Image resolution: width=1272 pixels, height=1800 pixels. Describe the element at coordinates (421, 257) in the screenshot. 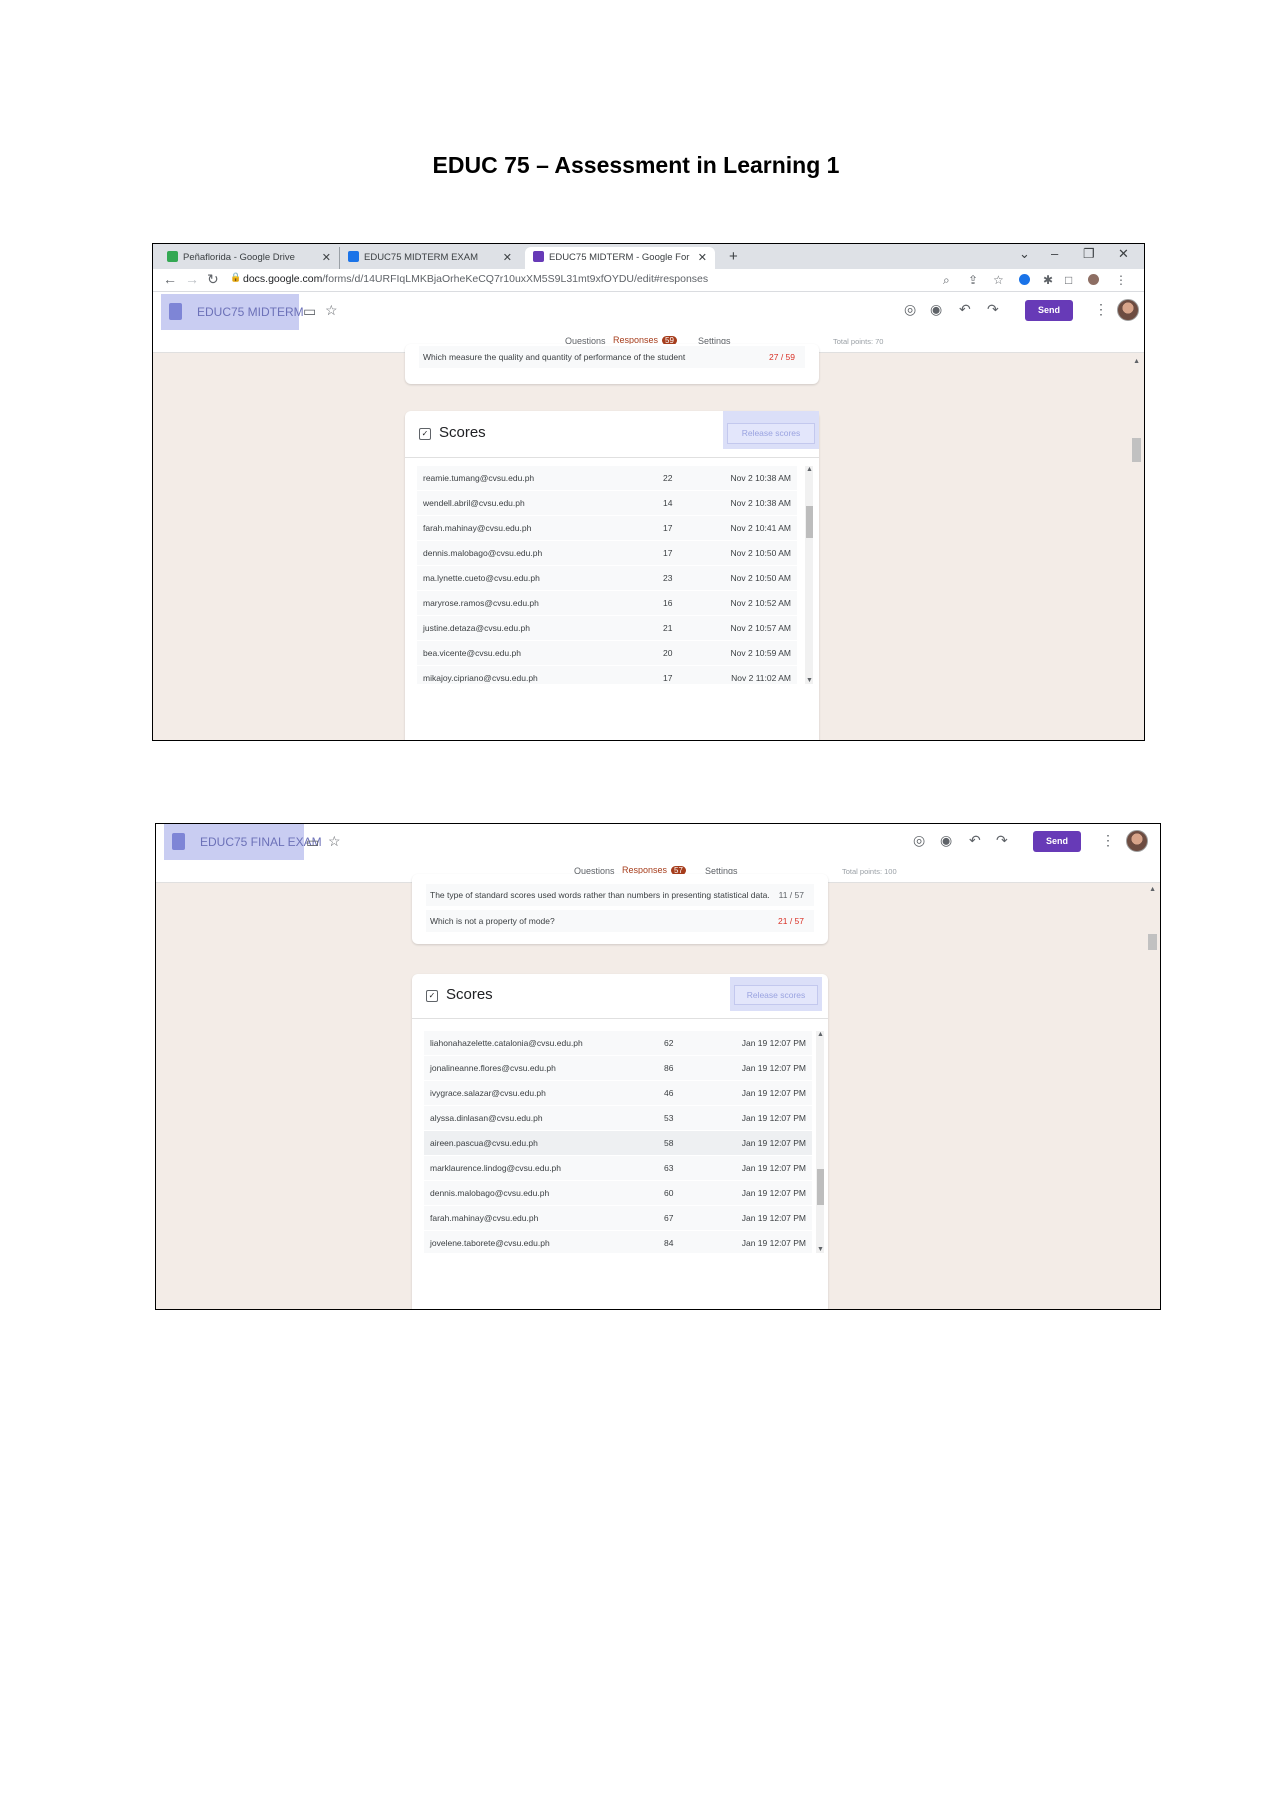

I see `tab-label: EDUC75 MIDTERM EXAM` at that location.